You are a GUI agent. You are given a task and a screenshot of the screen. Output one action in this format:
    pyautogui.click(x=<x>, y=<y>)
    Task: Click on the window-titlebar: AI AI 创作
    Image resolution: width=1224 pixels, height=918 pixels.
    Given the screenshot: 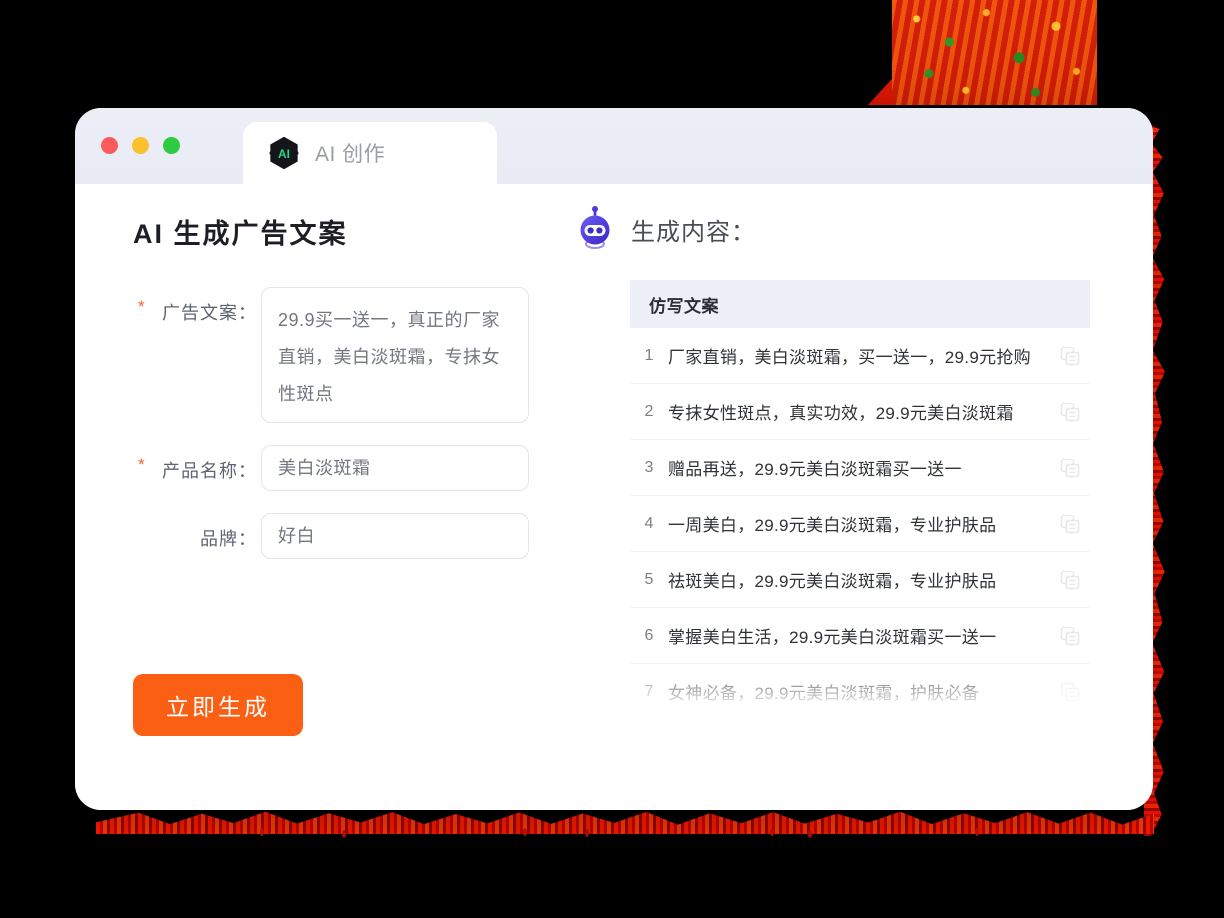 What is the action you would take?
    pyautogui.click(x=614, y=146)
    